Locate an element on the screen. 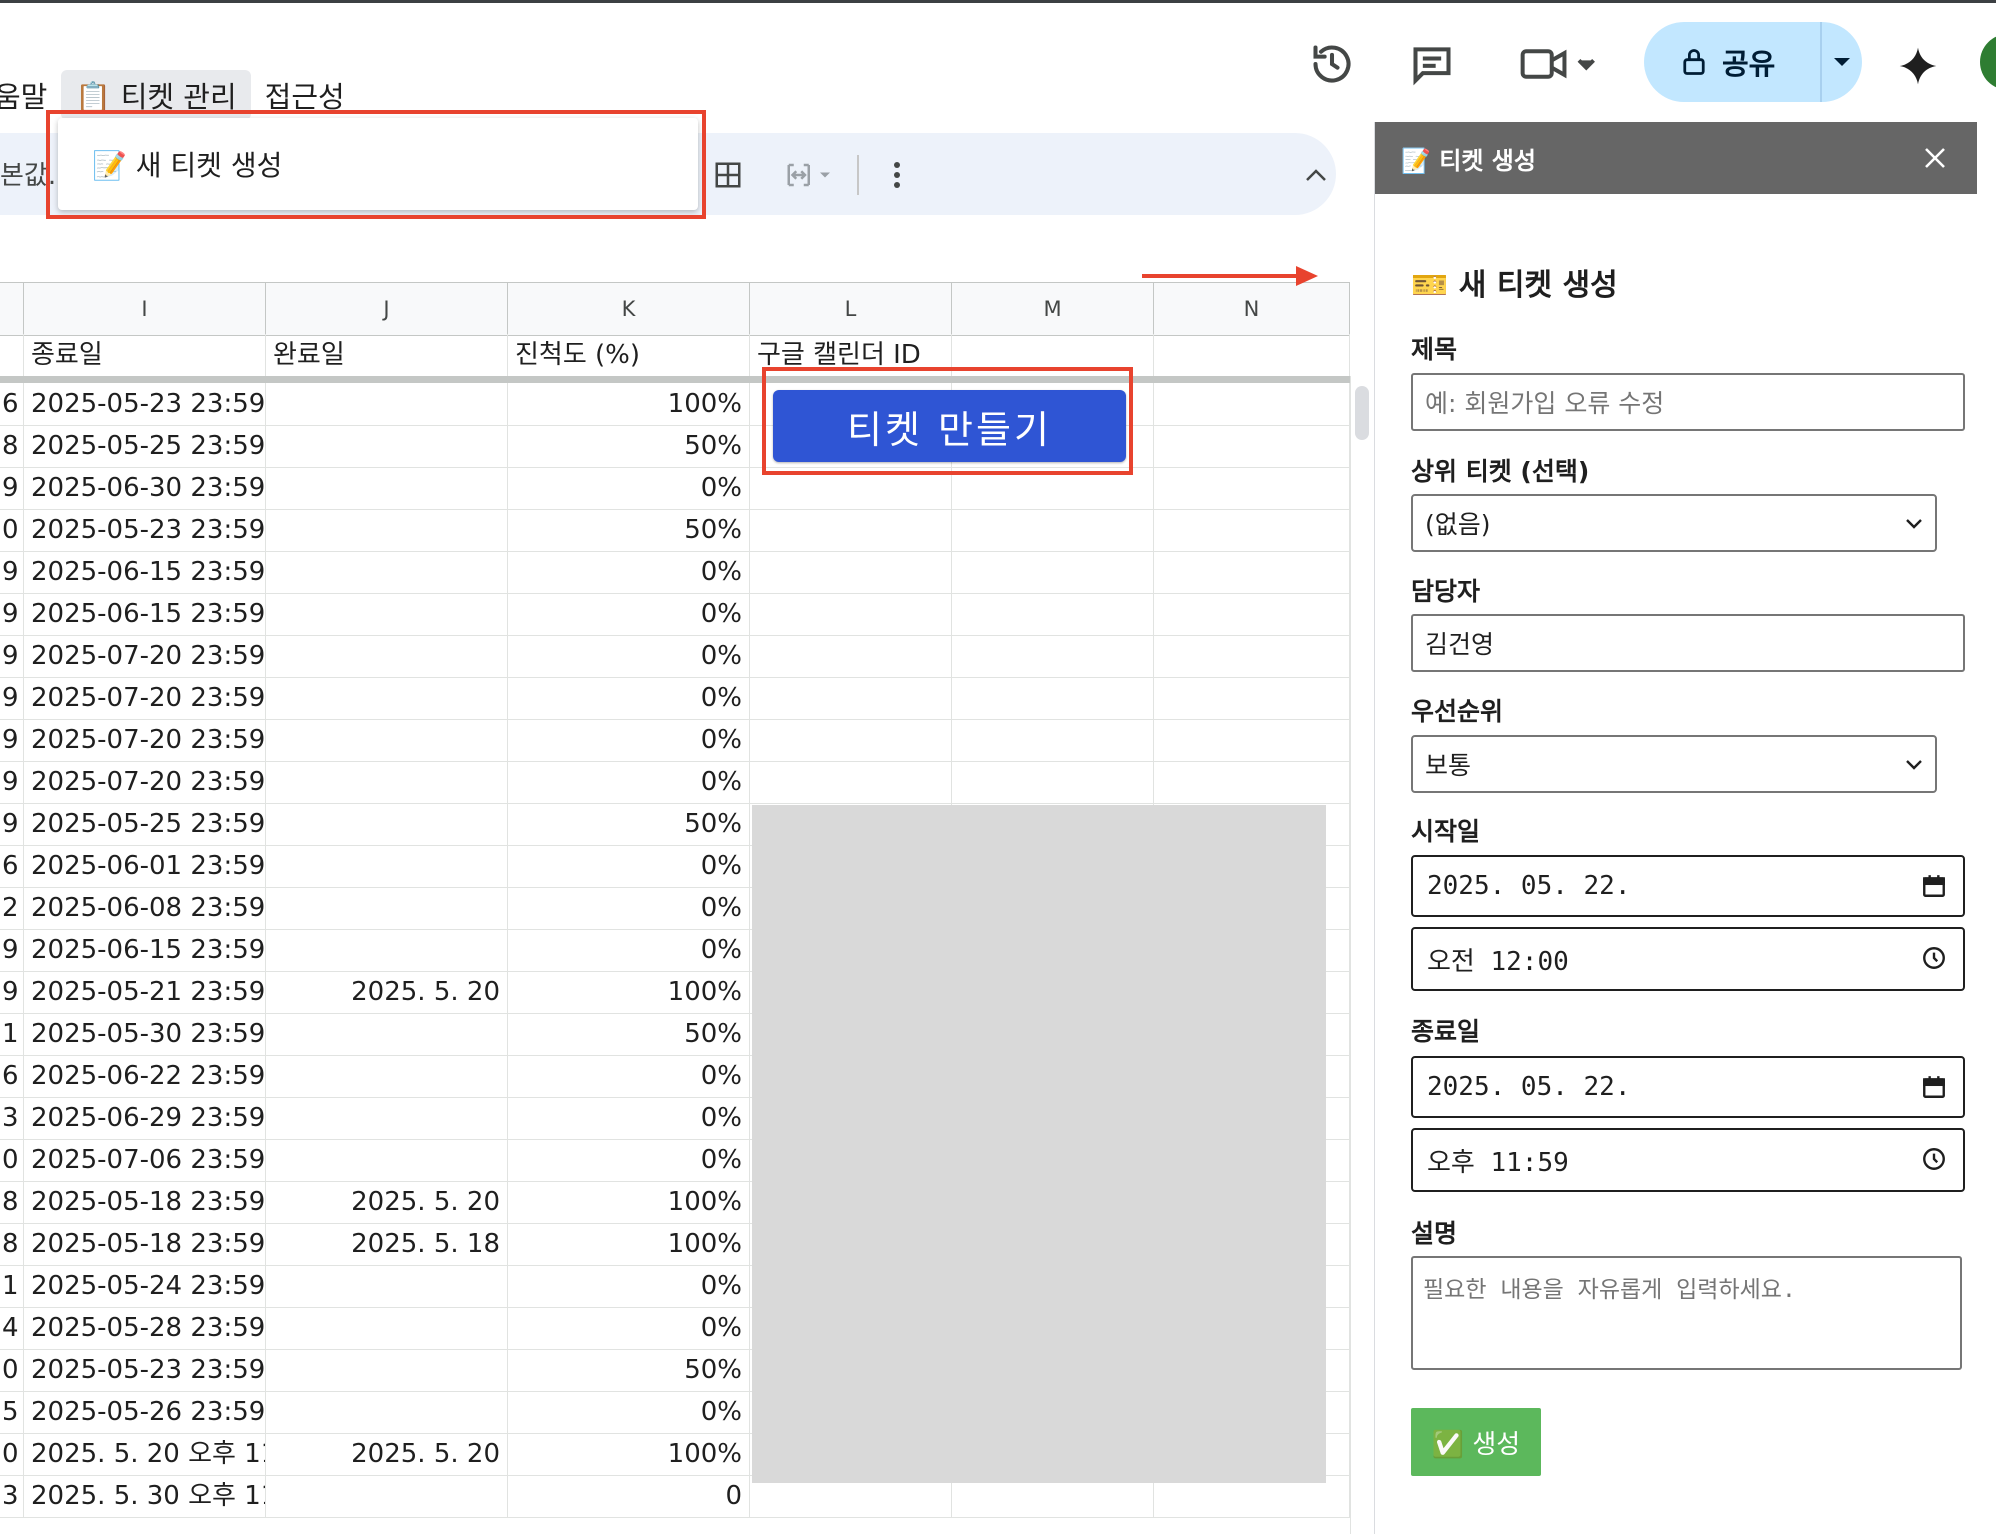 The image size is (1996, 1534). menu-item-new-ticket: 📝 새 티켓 생성 is located at coordinates (170, 164).